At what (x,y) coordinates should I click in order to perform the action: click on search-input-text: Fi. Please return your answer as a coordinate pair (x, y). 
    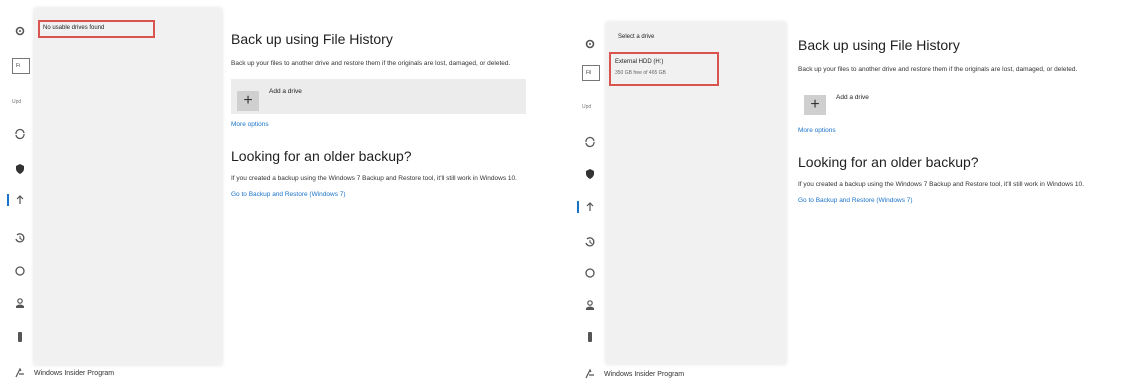
    Looking at the image, I should click on (18, 66).